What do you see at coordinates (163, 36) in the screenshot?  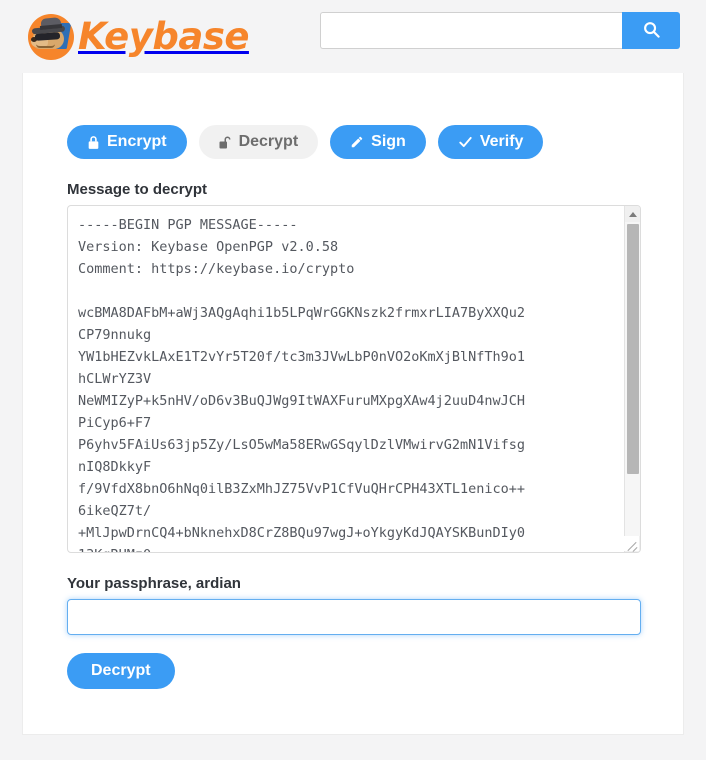 I see `brand-name: Keybase` at bounding box center [163, 36].